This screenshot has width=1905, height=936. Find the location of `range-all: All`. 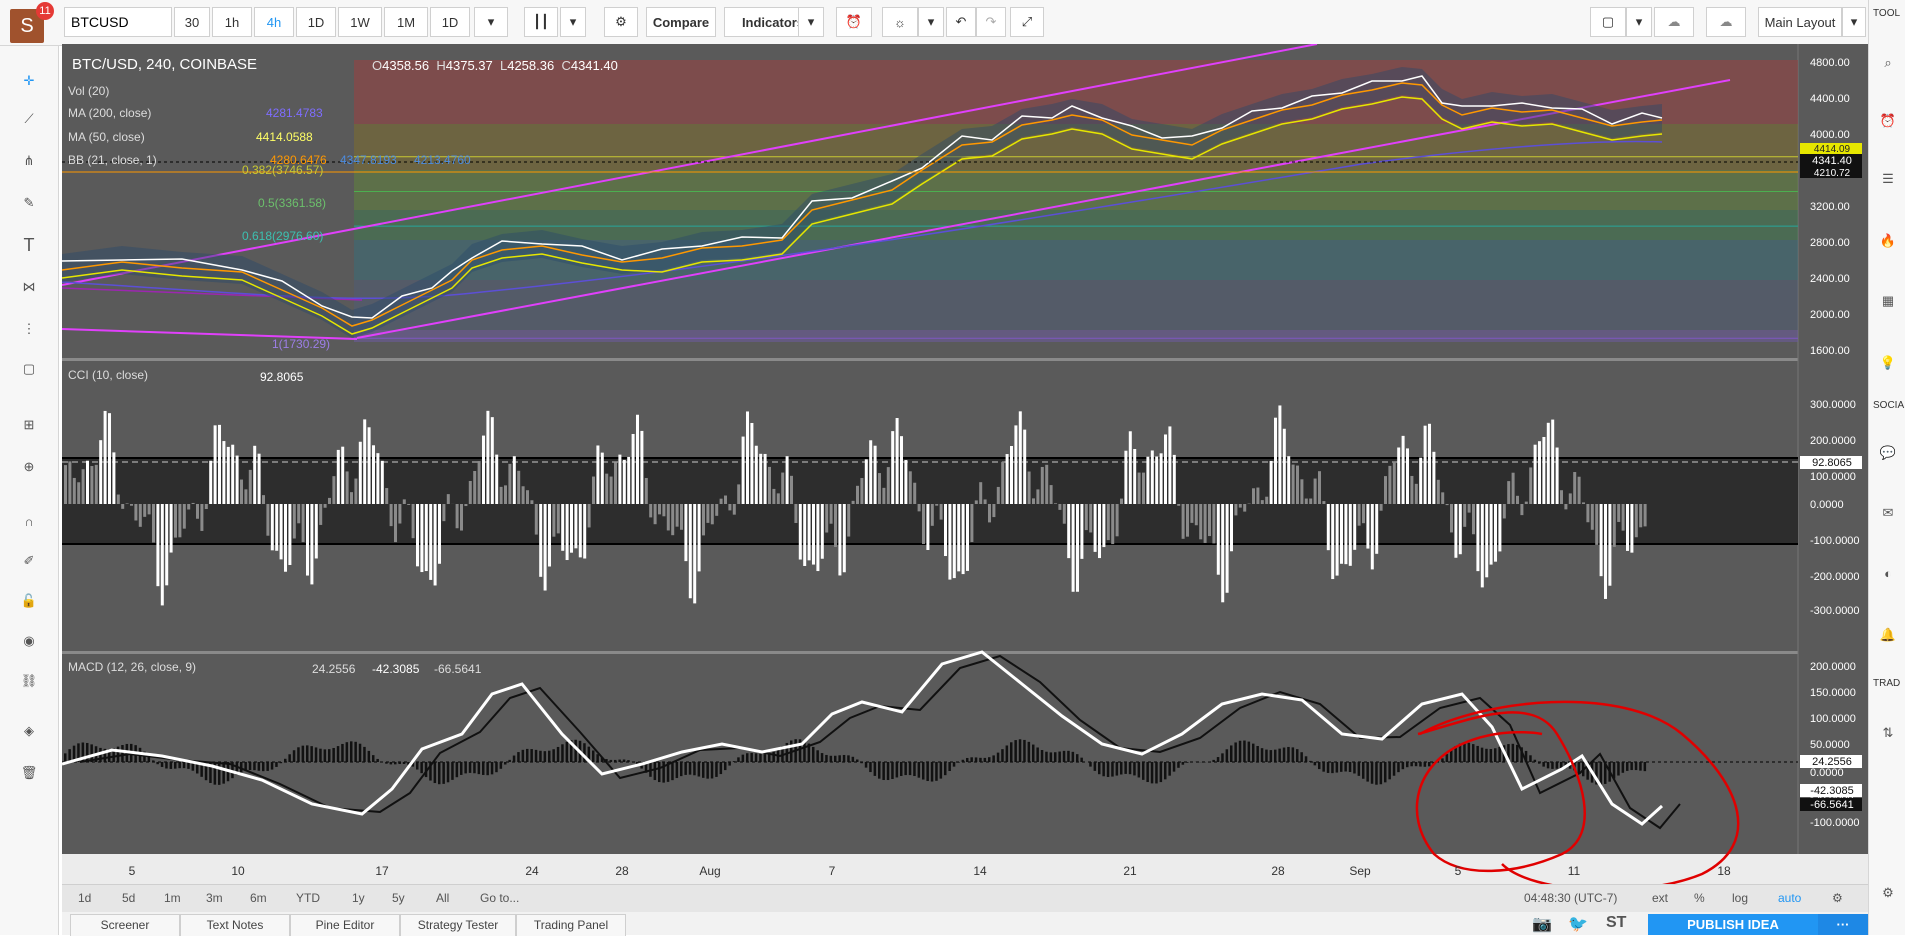

range-all: All is located at coordinates (442, 898).